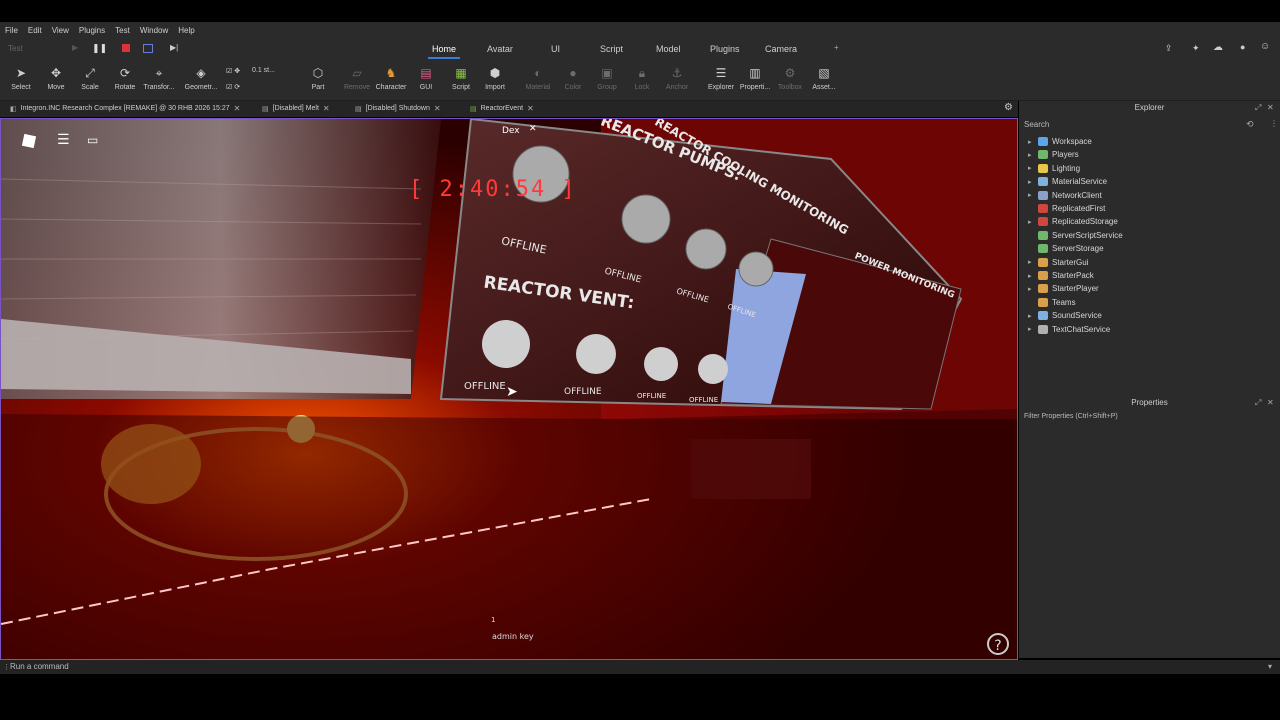  I want to click on properties-filter-input: Filter Properties (Ctrl+Shift+P), so click(1071, 416).